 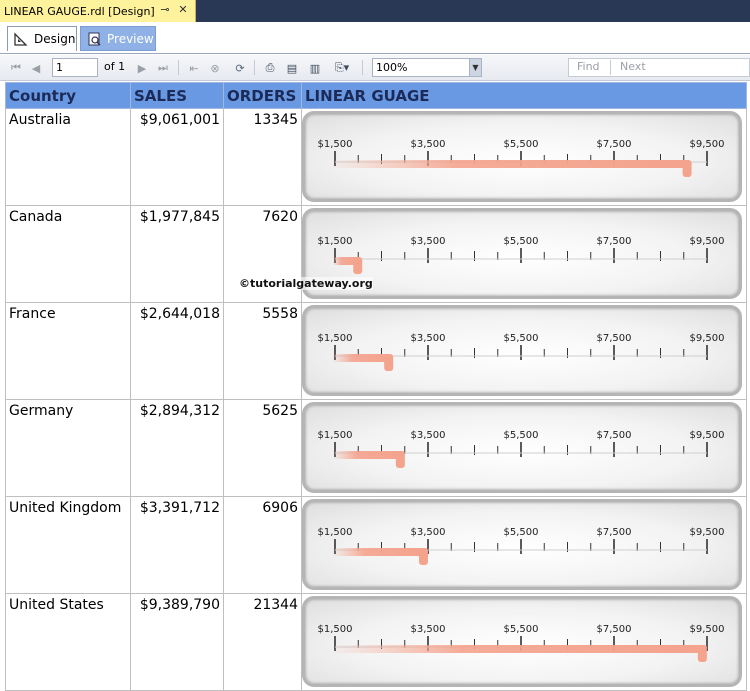 I want to click on next-button: Next, so click(x=633, y=66).